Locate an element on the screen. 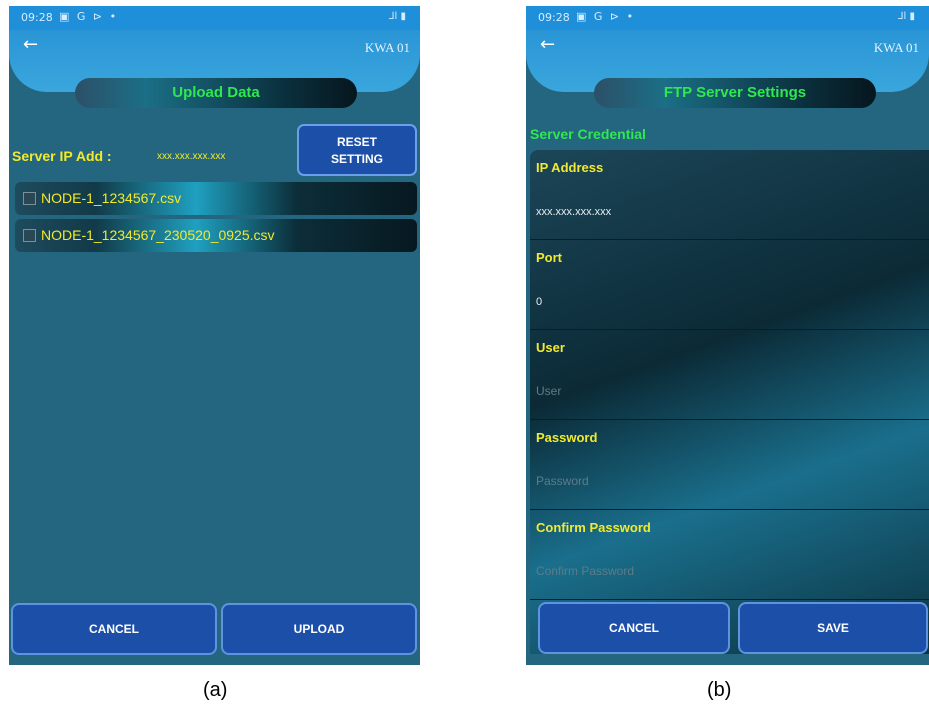  file-name: NODE-1_1234567_230520_0925.csv is located at coordinates (158, 235).